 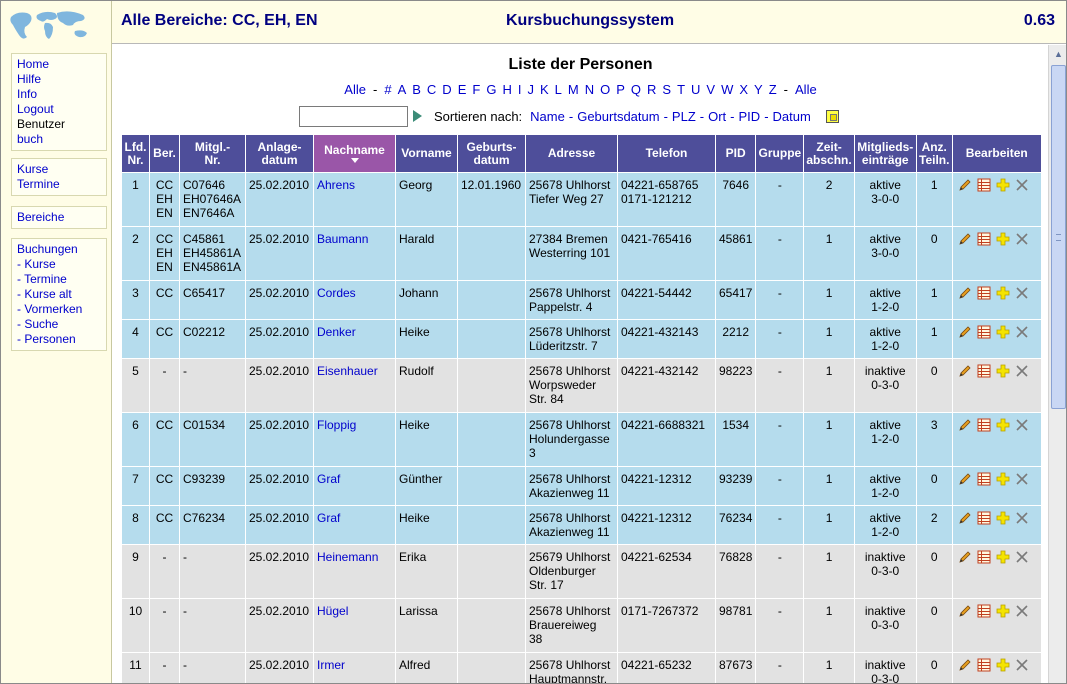 I want to click on alpha-link-l: L, so click(x=558, y=89).